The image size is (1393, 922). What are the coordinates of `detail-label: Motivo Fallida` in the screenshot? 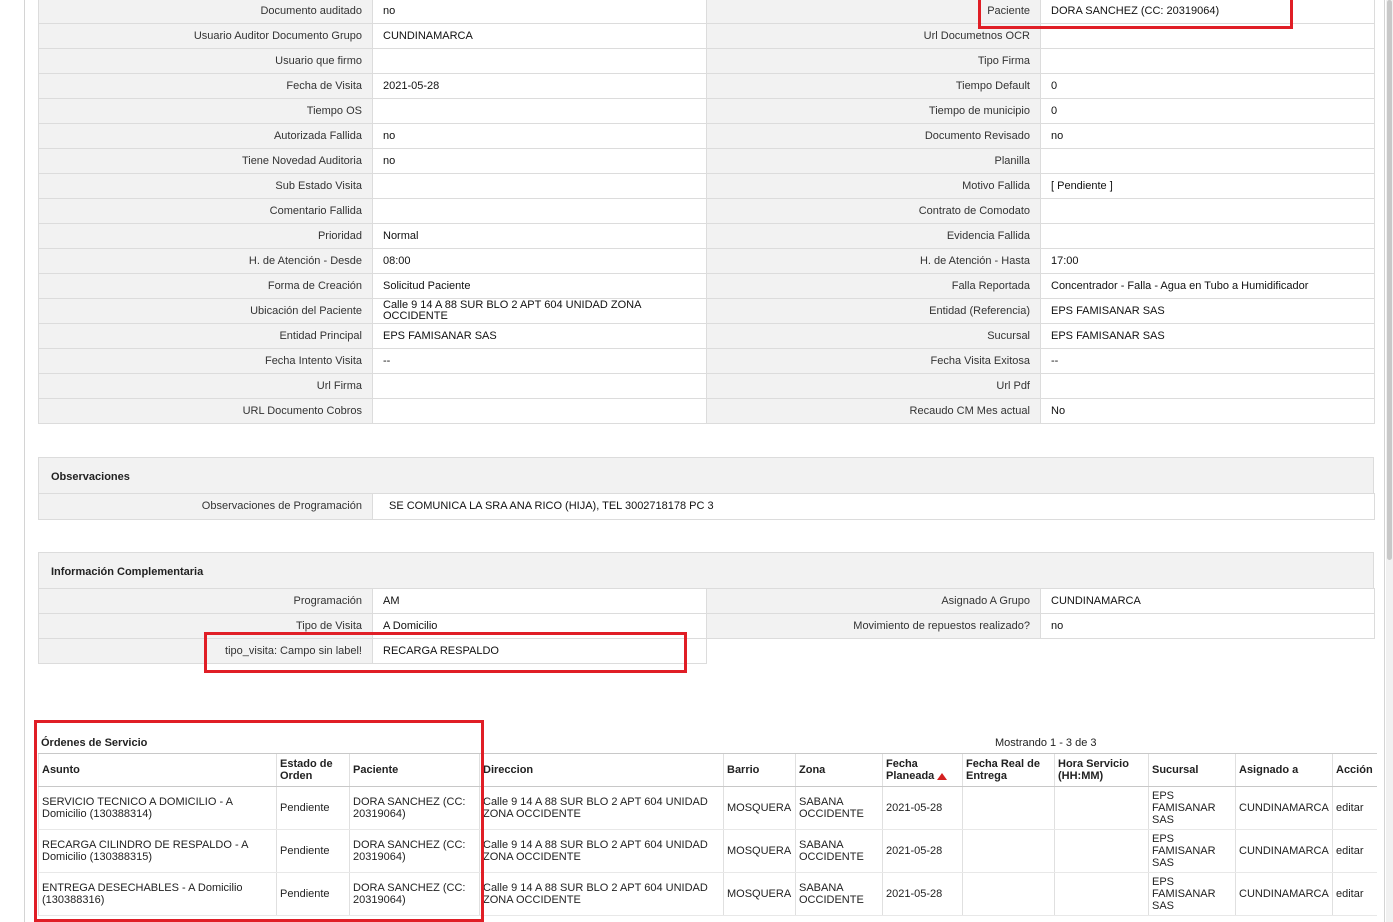 It's located at (873, 186).